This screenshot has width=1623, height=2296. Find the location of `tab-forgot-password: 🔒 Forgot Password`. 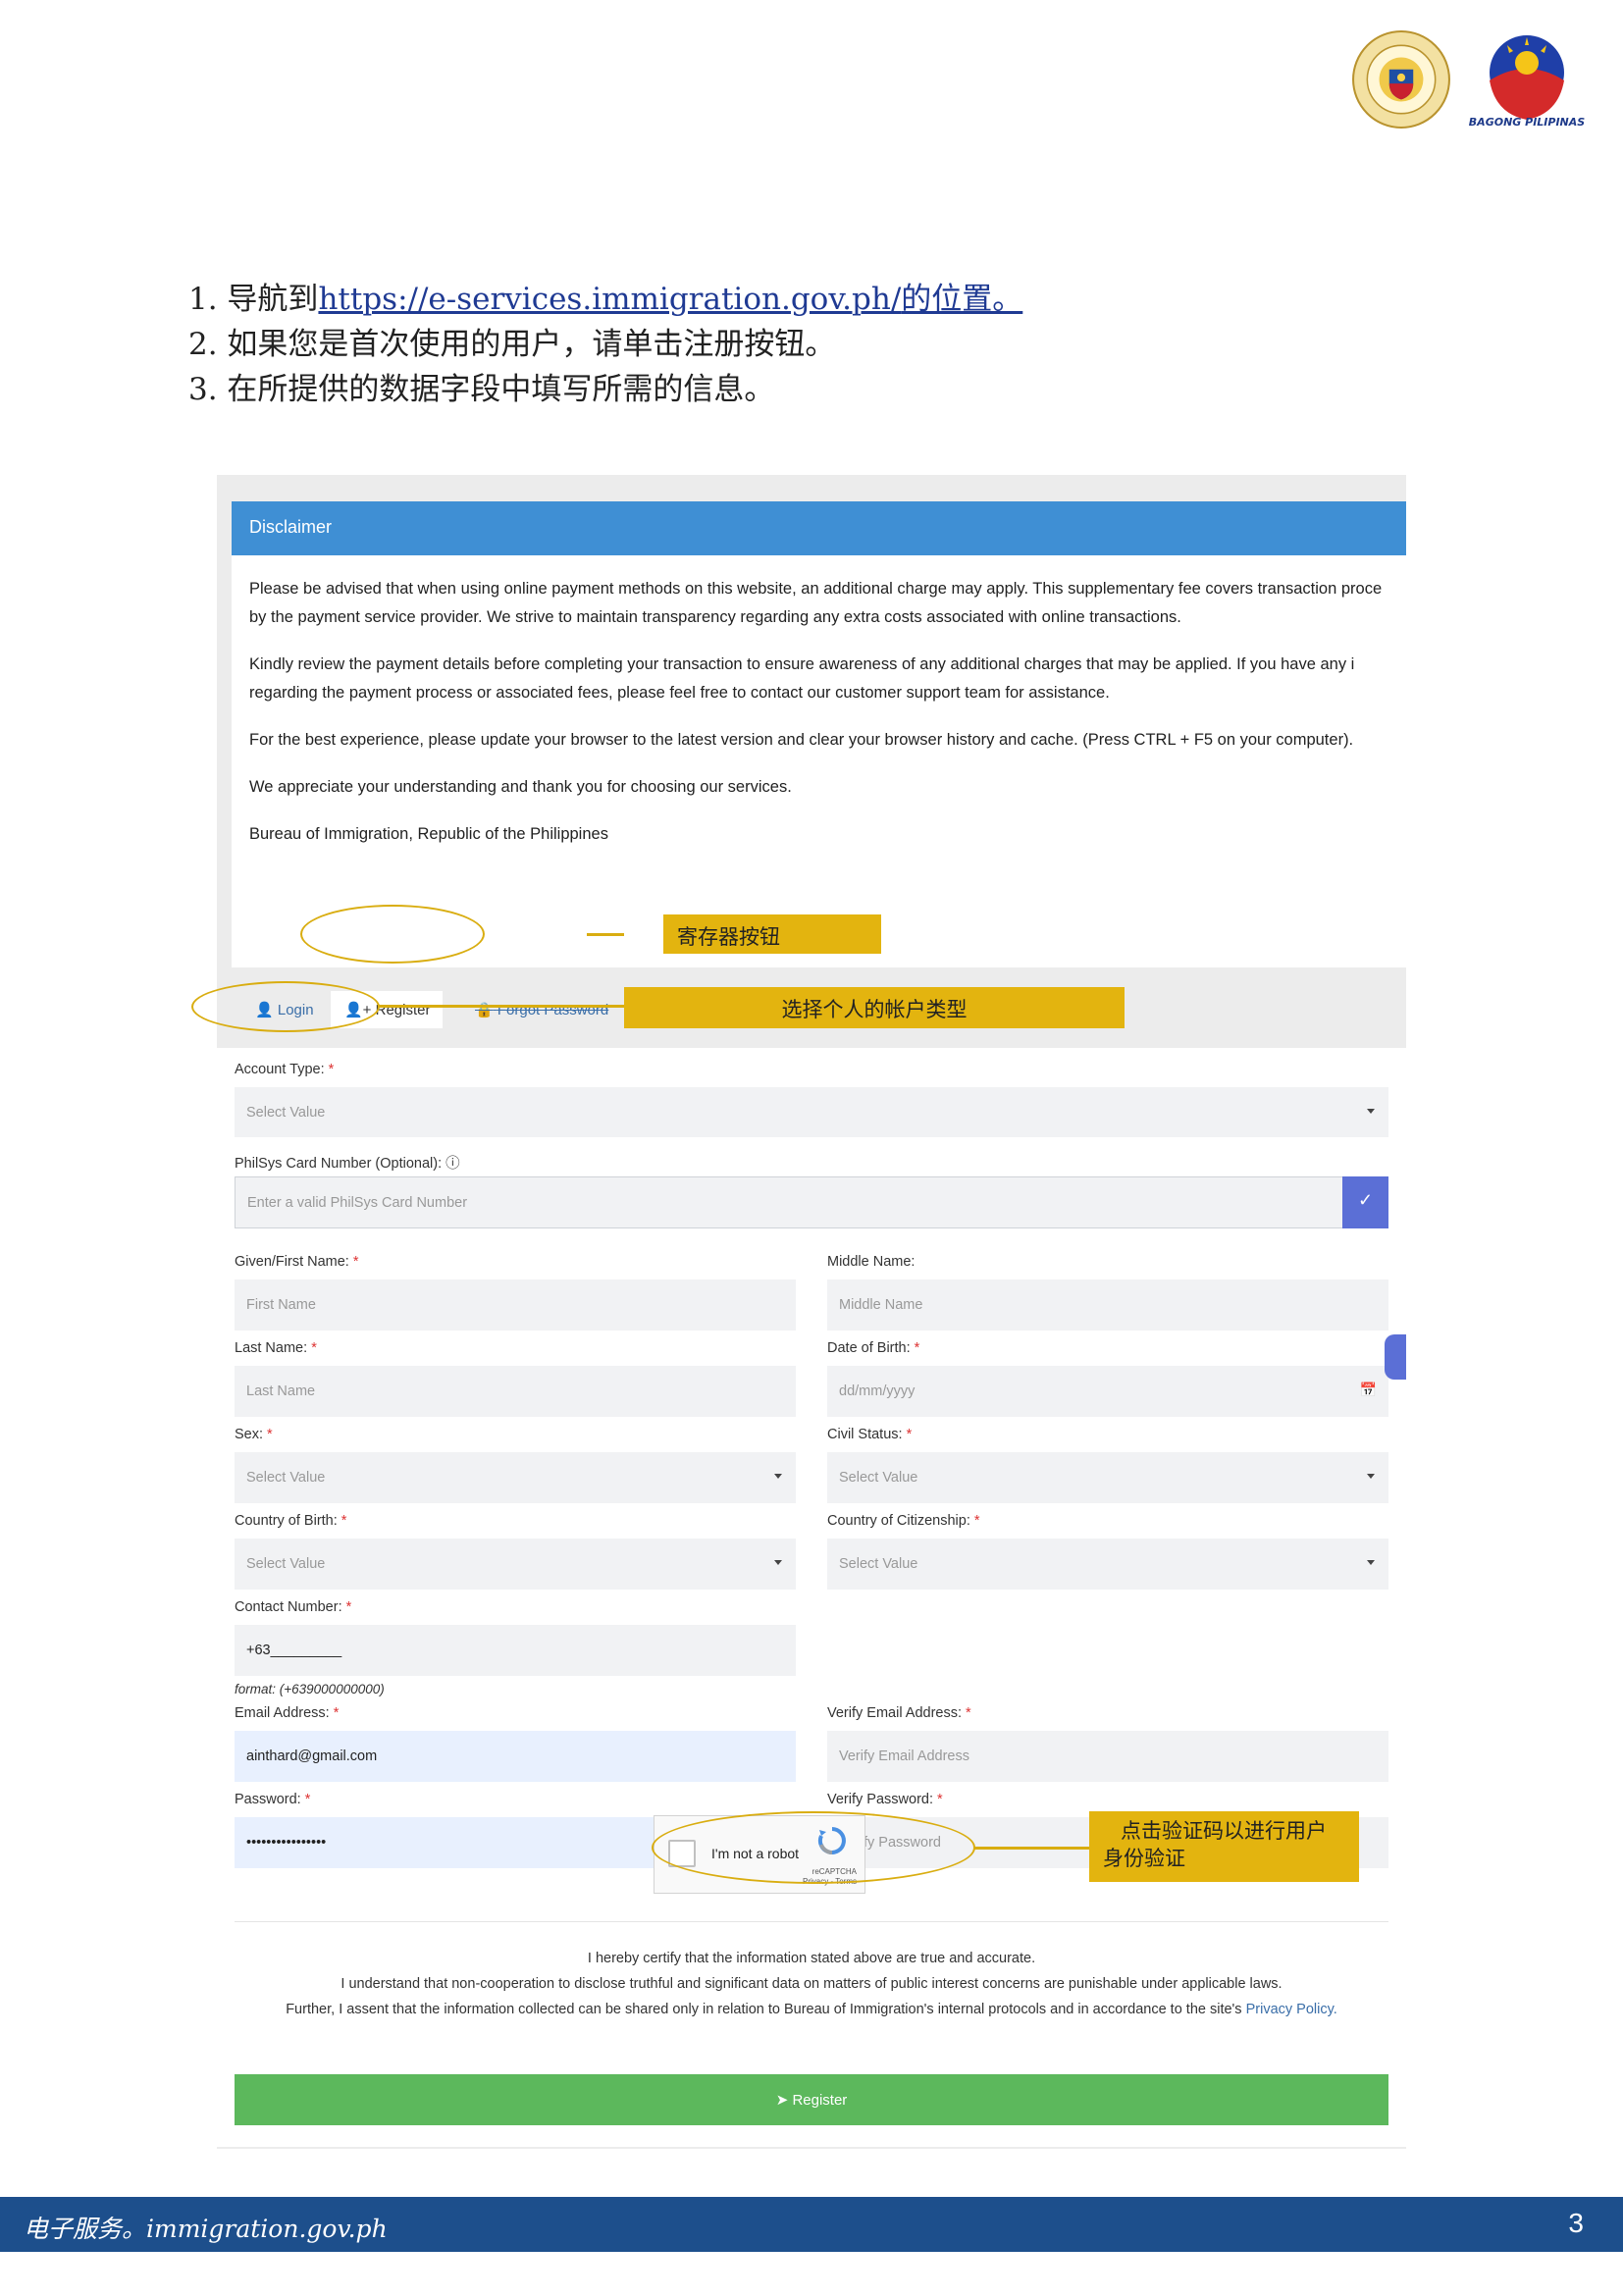

tab-forgot-password: 🔒 Forgot Password is located at coordinates (541, 1009).